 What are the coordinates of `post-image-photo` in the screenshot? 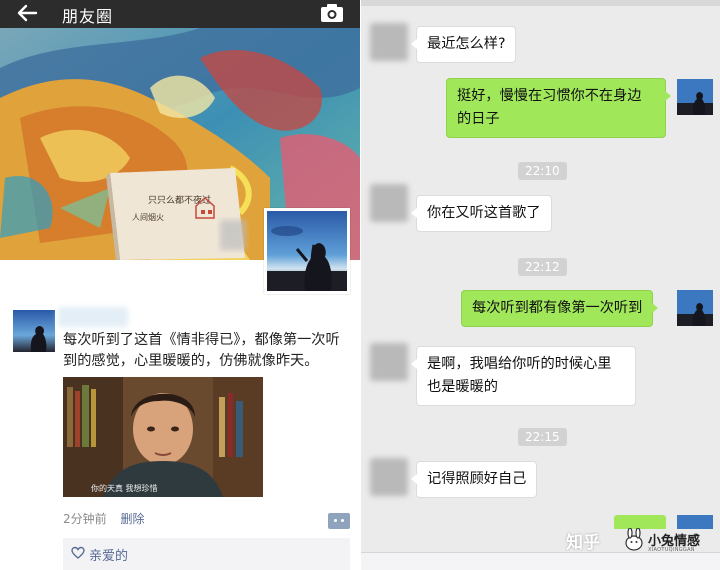 It's located at (163, 437).